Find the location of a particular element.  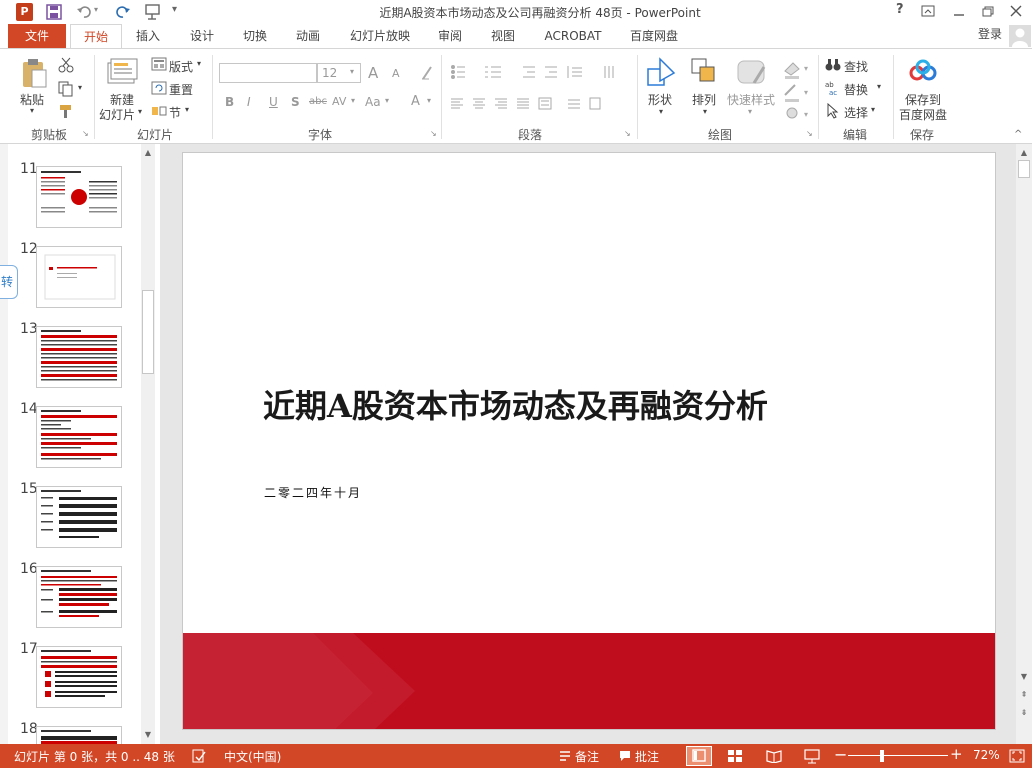

slide-sorter-icon is located at coordinates (735, 756).